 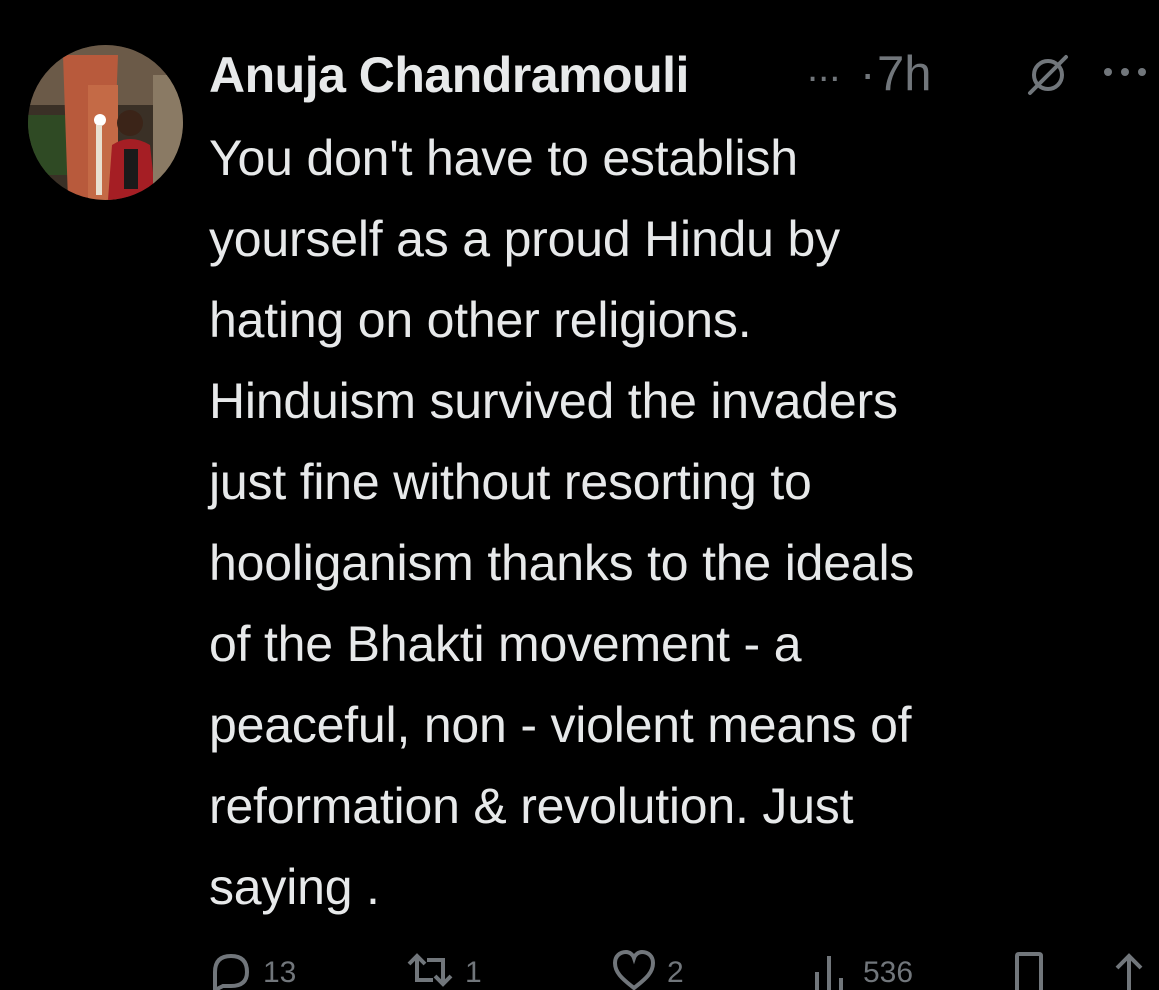 What do you see at coordinates (1048, 75) in the screenshot?
I see `grok-icon` at bounding box center [1048, 75].